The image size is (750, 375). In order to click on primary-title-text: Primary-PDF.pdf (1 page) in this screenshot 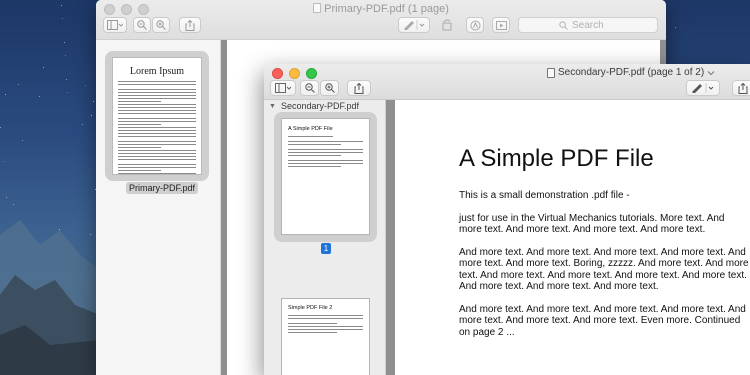, I will do `click(386, 9)`.